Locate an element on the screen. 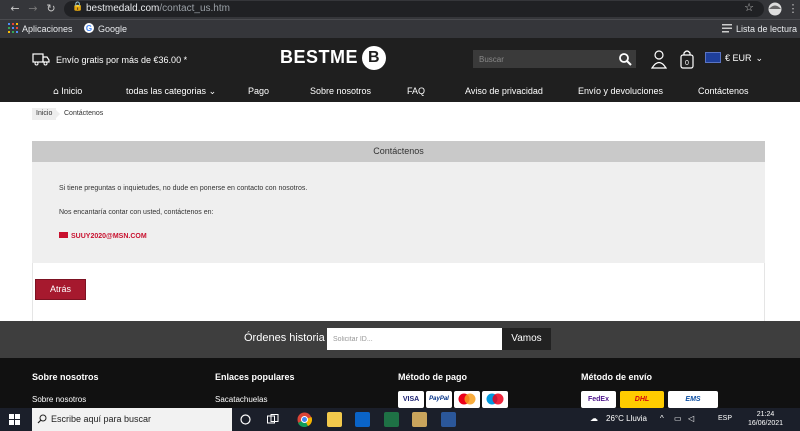 The height and width of the screenshot is (431, 800). reload-icon: ↻ is located at coordinates (51, 9).